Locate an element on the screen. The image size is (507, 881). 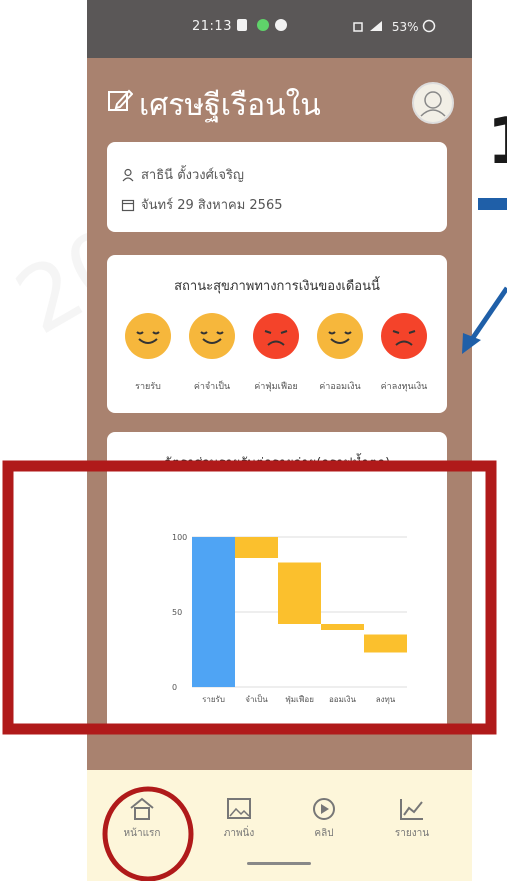
status-label: ค่าลงทุนเงิน is located at coordinates (404, 387).